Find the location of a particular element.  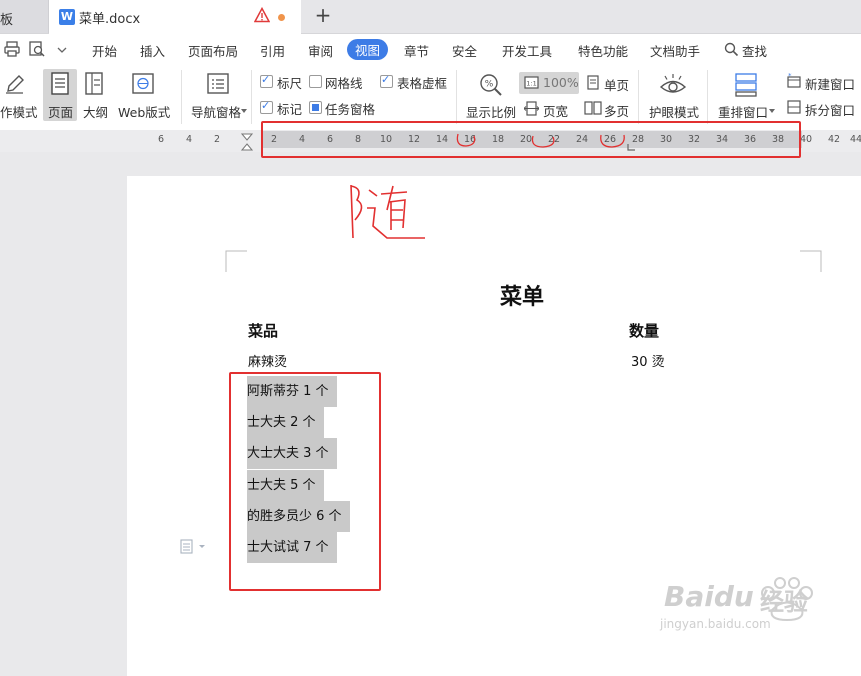

split-window-icon is located at coordinates (794, 107).